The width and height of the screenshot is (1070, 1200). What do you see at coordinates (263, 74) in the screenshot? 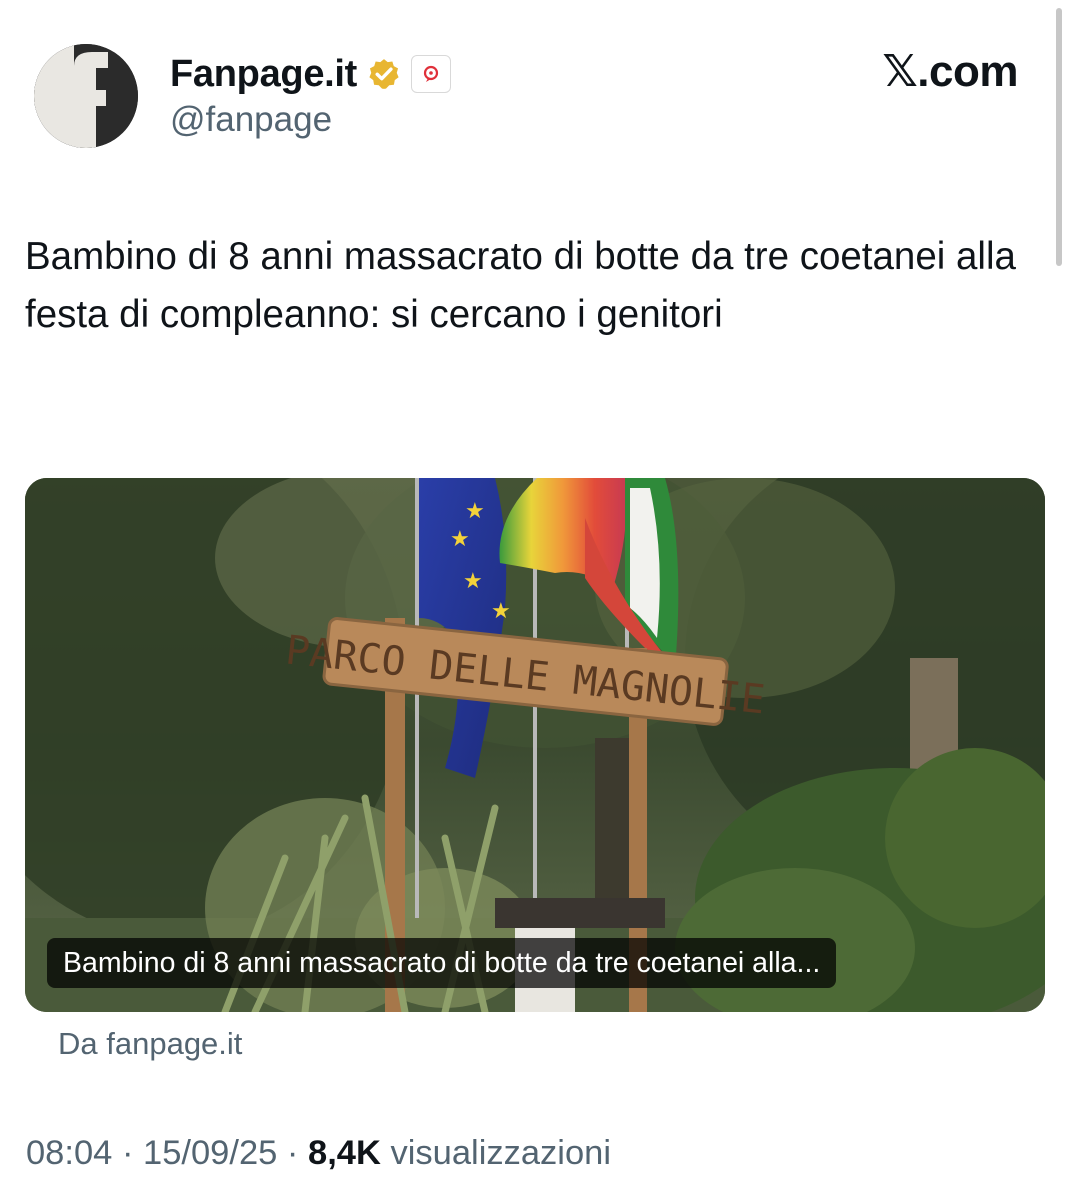
I see `author-display-name: Fanpage.it` at bounding box center [263, 74].